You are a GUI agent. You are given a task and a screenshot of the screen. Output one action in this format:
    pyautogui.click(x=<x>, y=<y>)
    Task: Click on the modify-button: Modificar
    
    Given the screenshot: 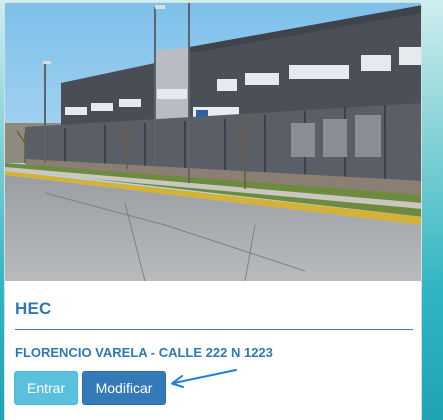 What is the action you would take?
    pyautogui.click(x=124, y=388)
    